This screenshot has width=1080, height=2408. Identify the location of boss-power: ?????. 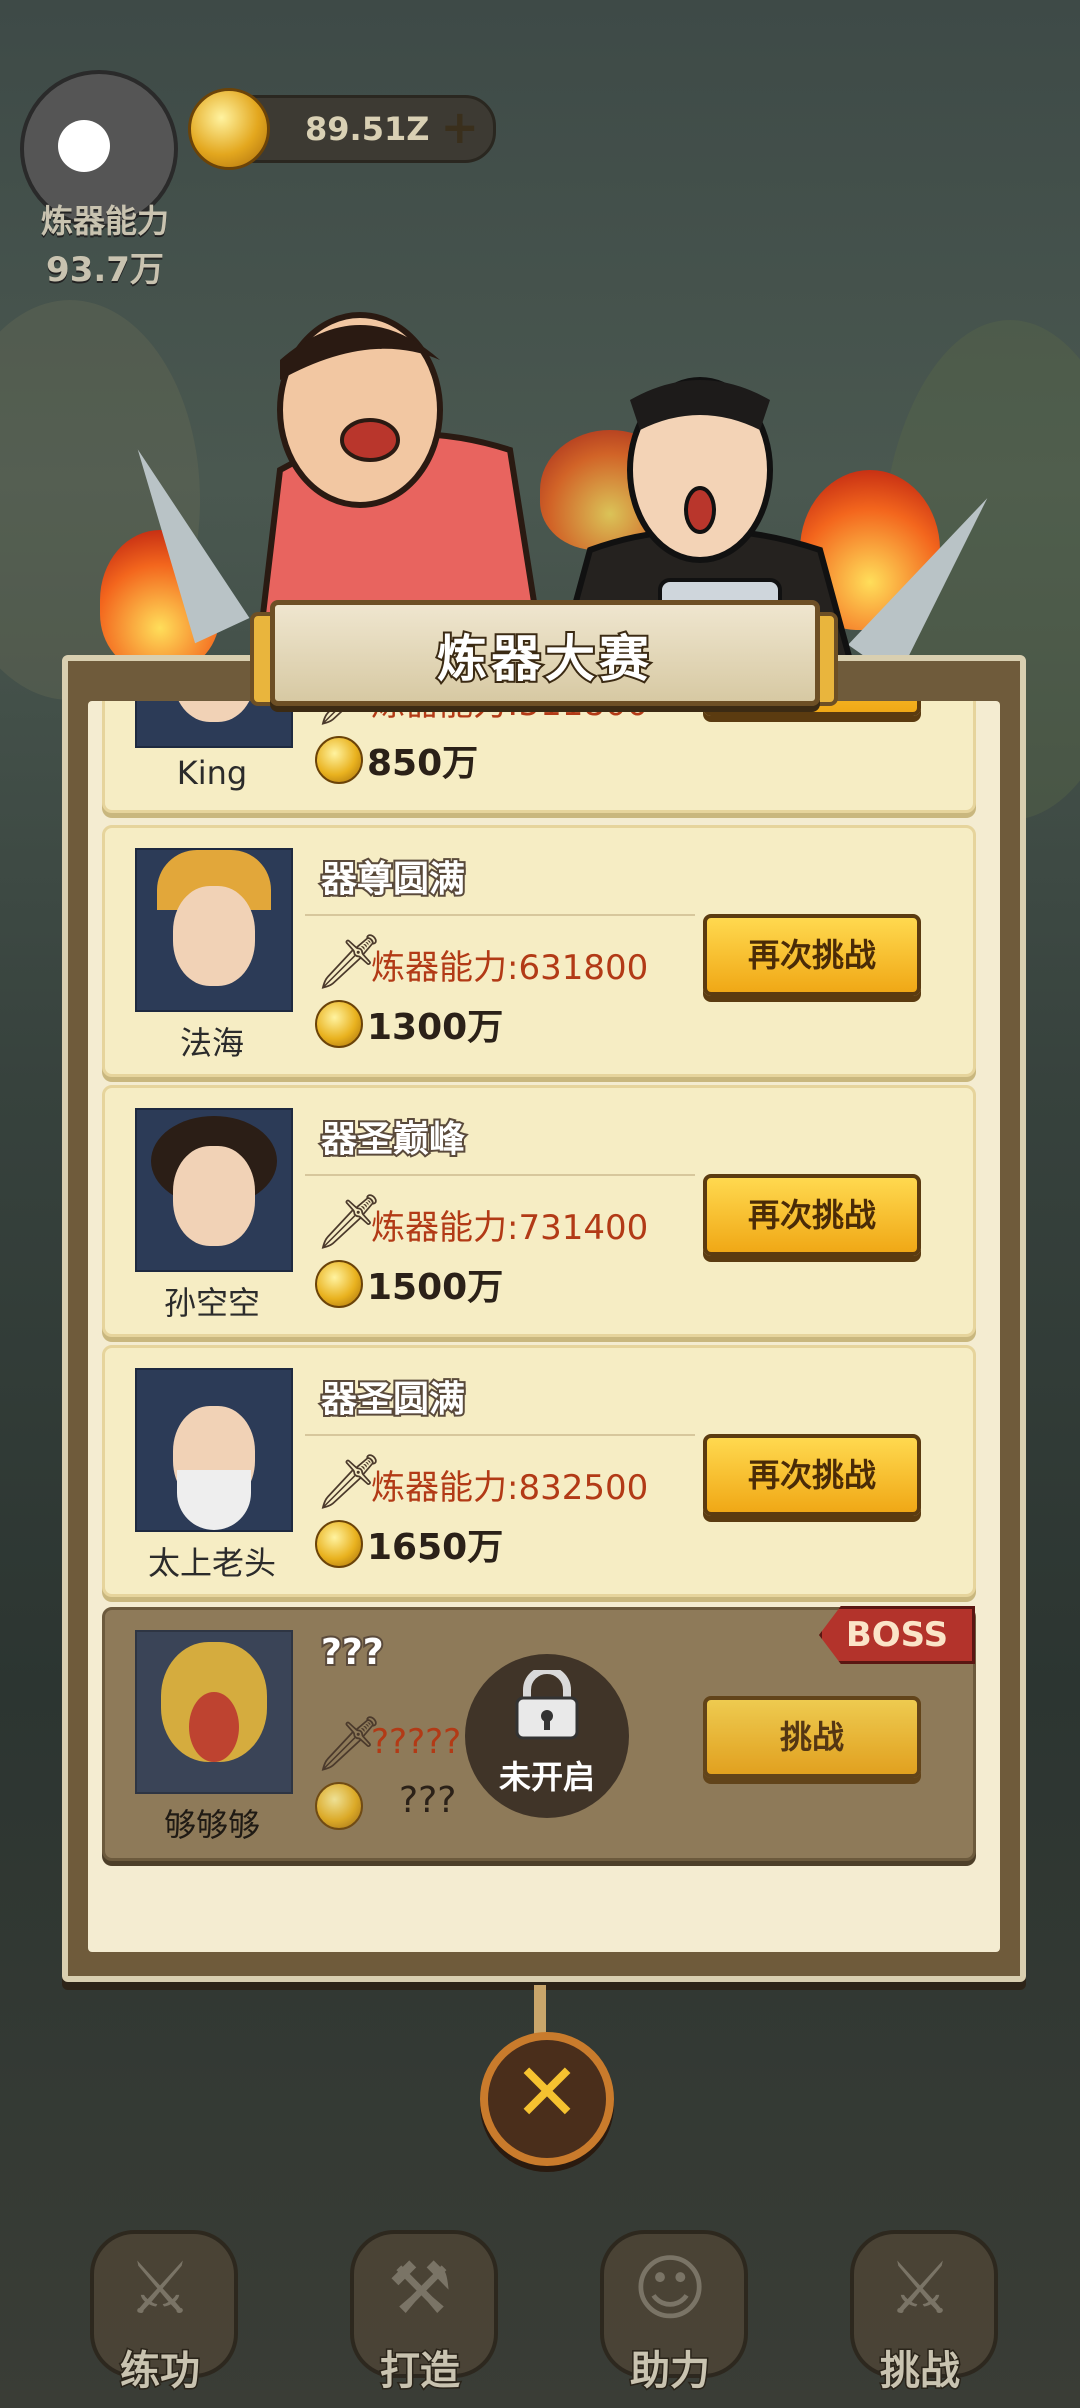
(416, 1742).